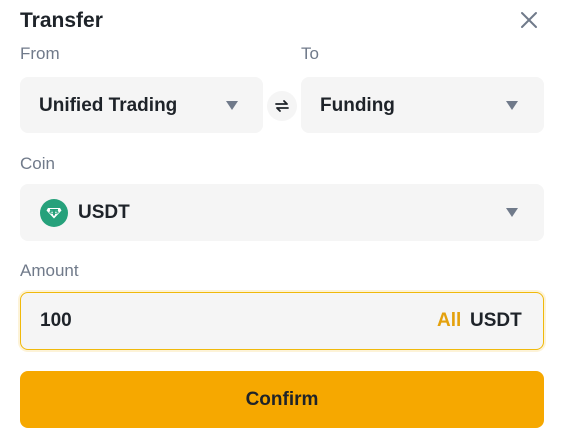 This screenshot has width=563, height=444. What do you see at coordinates (49, 270) in the screenshot?
I see `amount-label: Amount` at bounding box center [49, 270].